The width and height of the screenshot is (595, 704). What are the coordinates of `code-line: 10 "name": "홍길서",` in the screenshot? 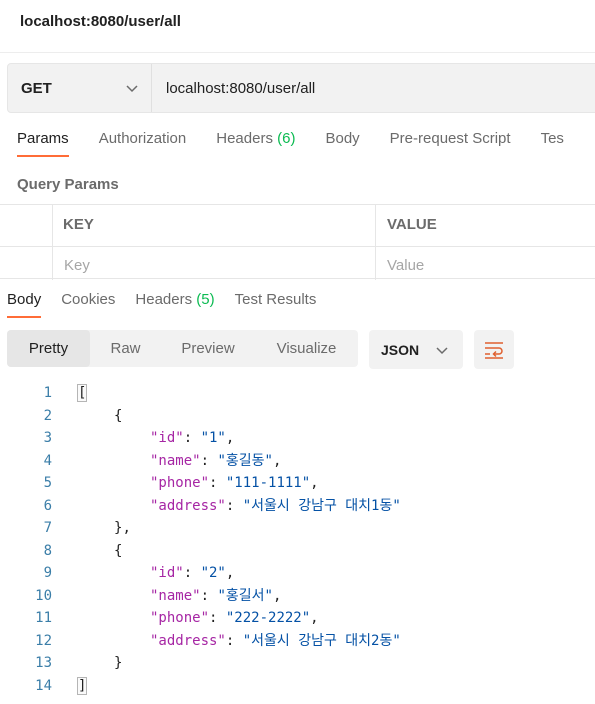 It's located at (297, 596).